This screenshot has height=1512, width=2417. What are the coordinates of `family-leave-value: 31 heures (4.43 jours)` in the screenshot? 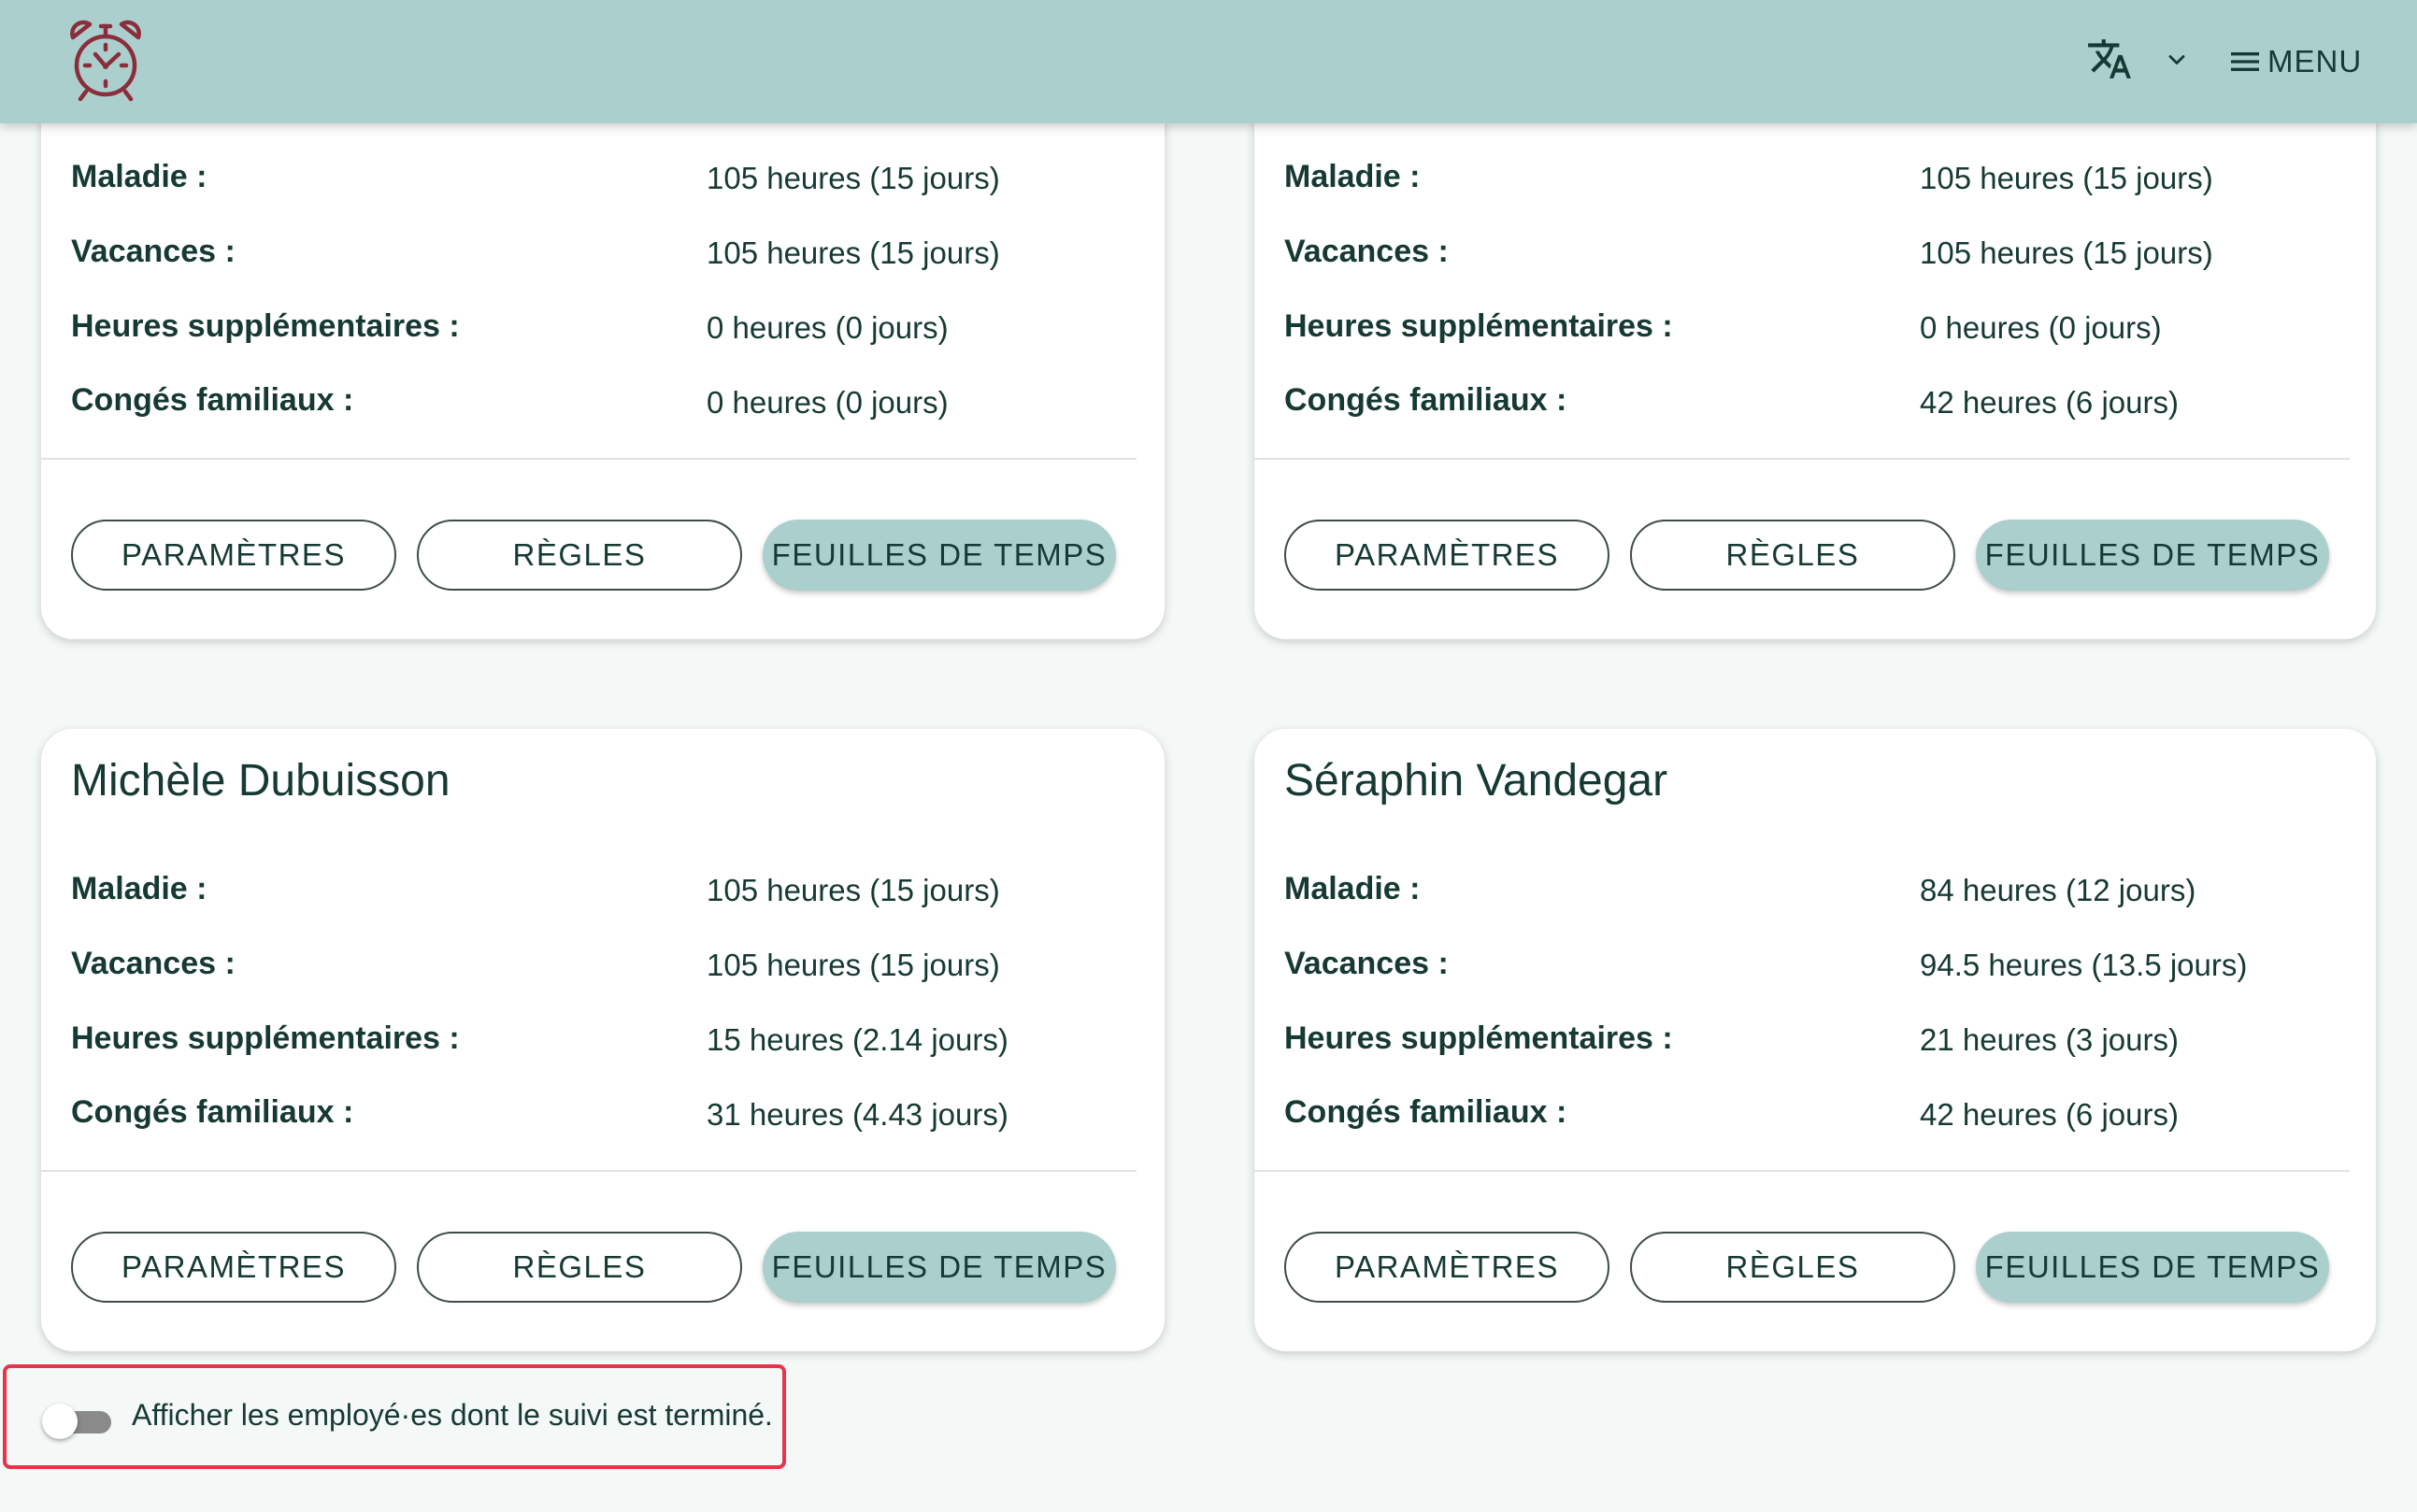 It's located at (858, 1114).